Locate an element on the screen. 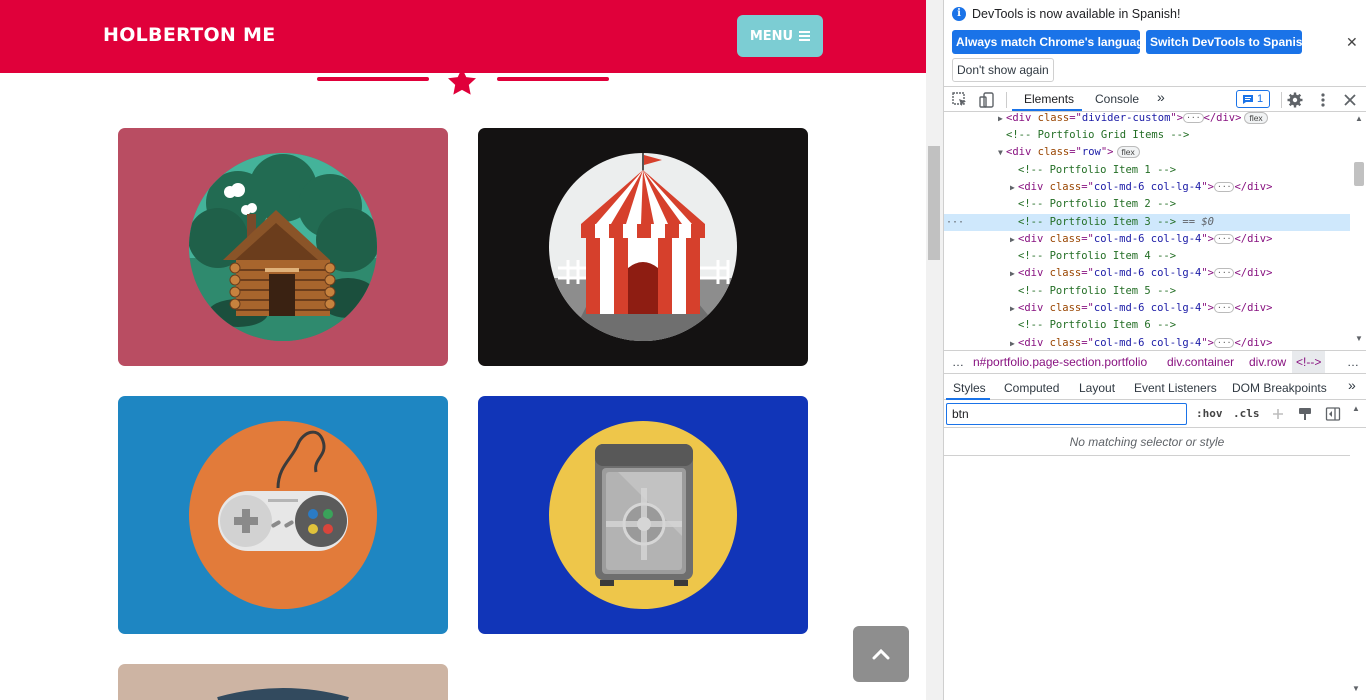  circus-tent-icon is located at coordinates (643, 247).